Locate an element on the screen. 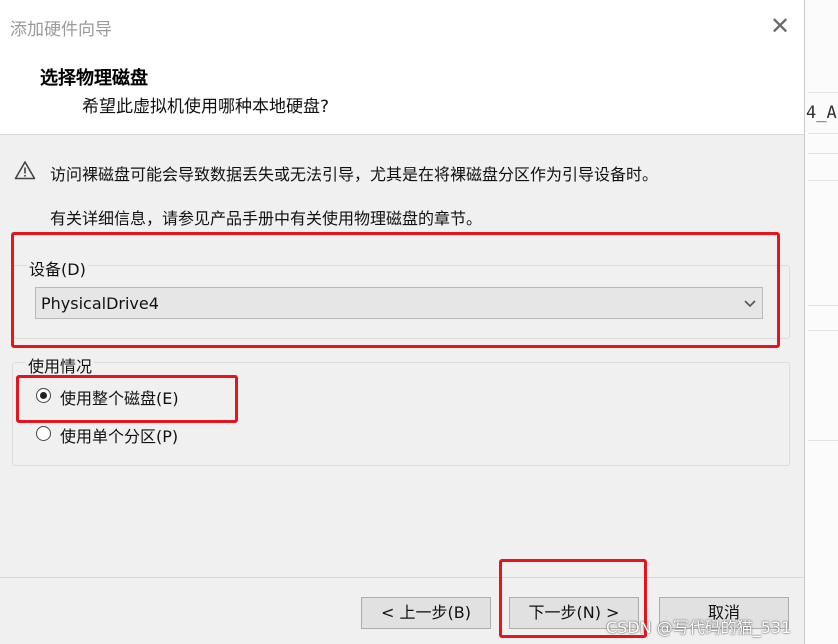 This screenshot has height=644, width=838. back-button: < 上一步(B) is located at coordinates (426, 613).